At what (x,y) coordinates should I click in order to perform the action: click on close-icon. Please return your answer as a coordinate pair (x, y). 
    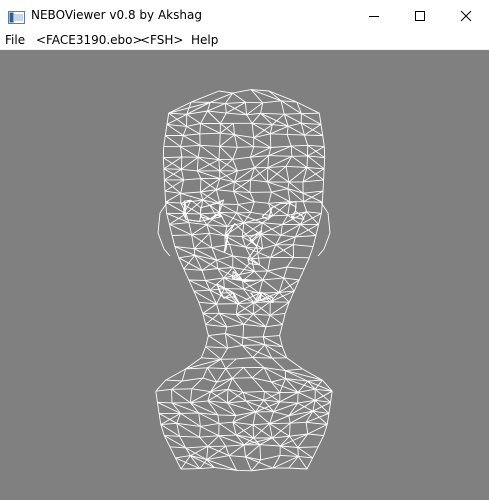
    Looking at the image, I should click on (466, 15).